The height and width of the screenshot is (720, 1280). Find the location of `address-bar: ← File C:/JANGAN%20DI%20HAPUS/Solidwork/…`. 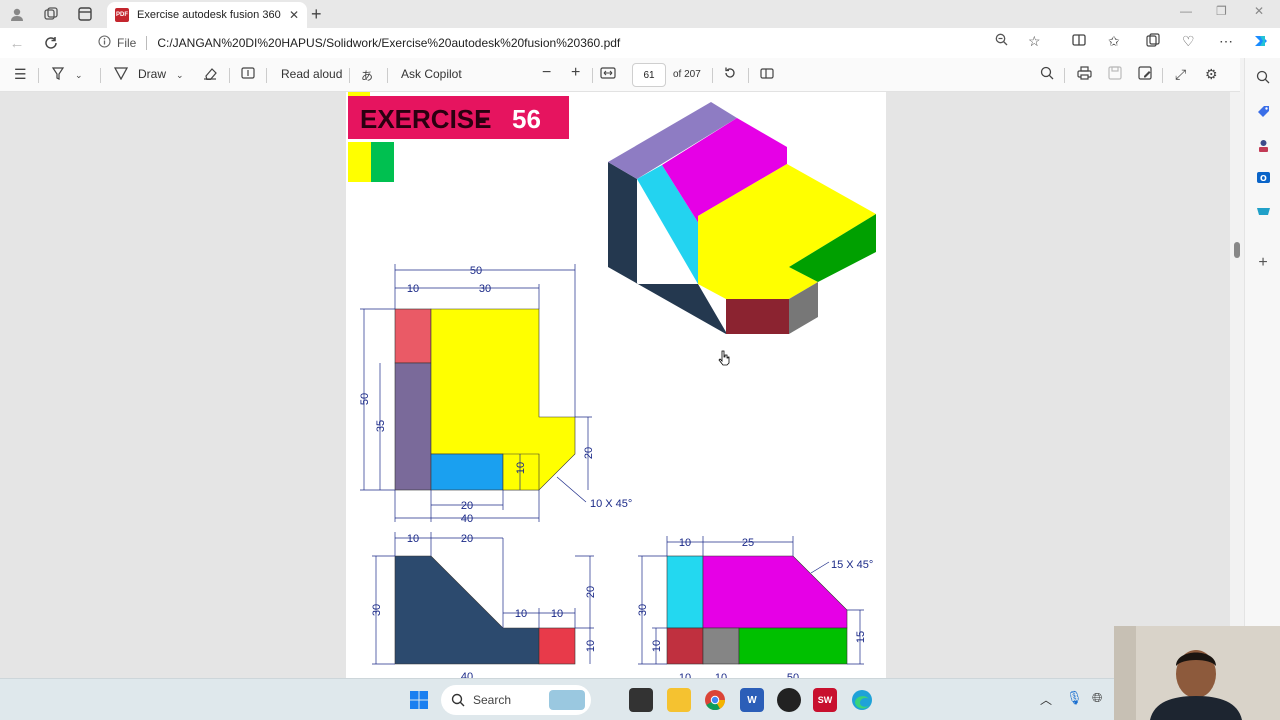

address-bar: ← File C:/JANGAN%20DI%20HAPUS/Solidwork/… is located at coordinates (640, 43).